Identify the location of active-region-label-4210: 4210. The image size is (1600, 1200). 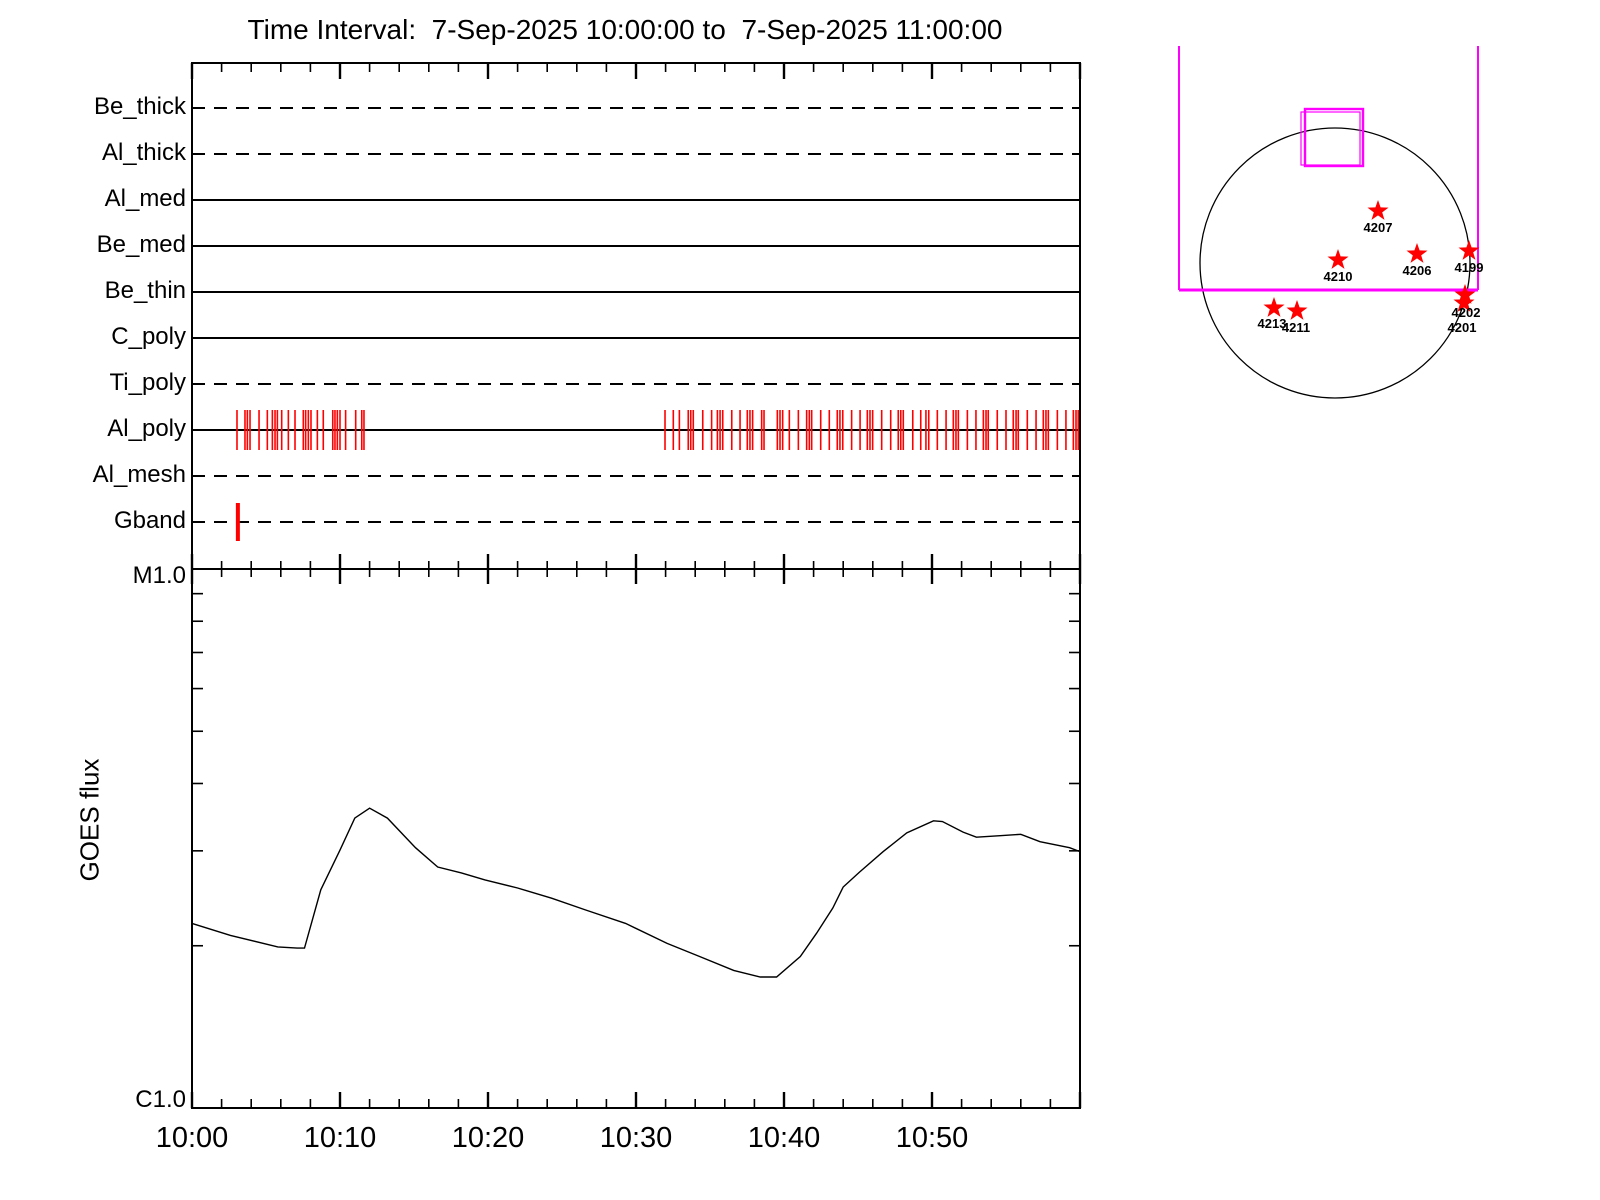
(1338, 276).